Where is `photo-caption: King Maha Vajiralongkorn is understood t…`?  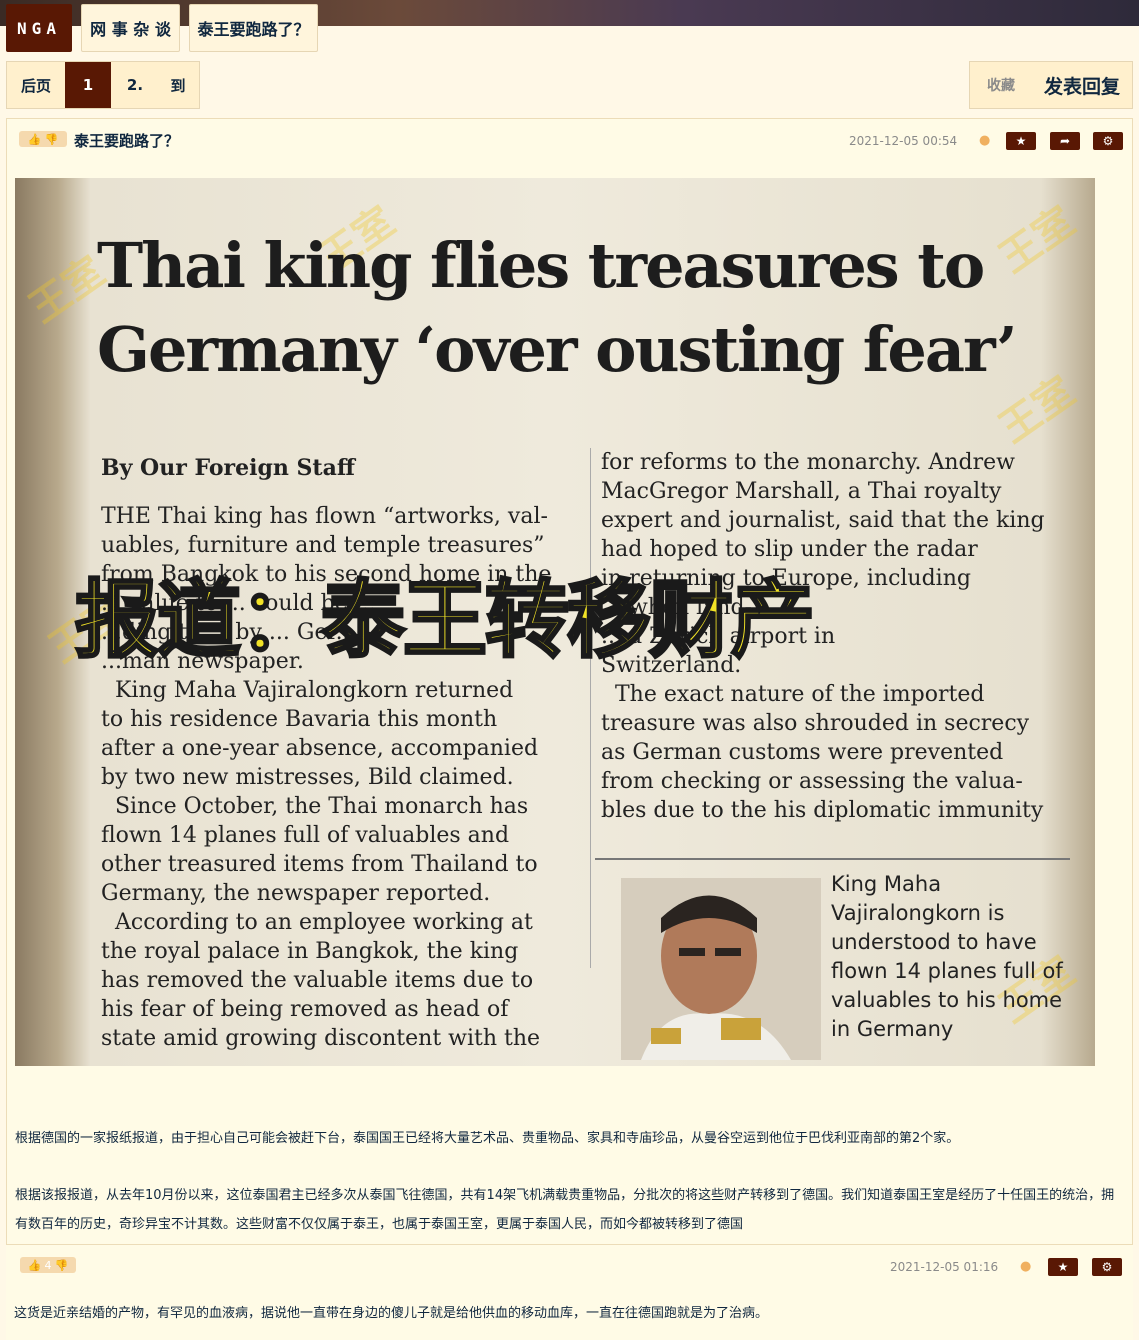 photo-caption: King Maha Vajiralongkorn is understood t… is located at coordinates (947, 956).